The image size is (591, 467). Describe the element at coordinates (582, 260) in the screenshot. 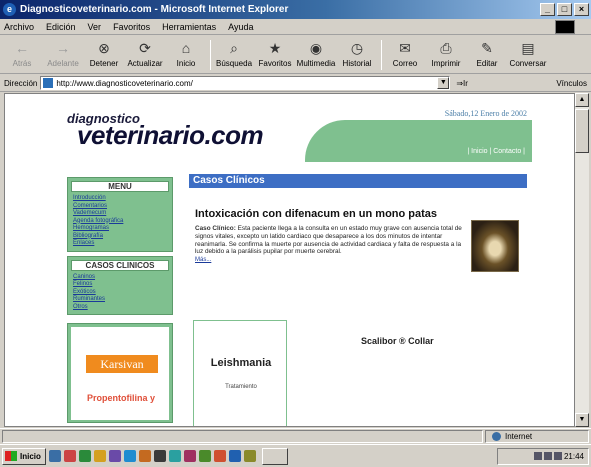

I see `vertical-scrollbar: ▲ ▼` at that location.